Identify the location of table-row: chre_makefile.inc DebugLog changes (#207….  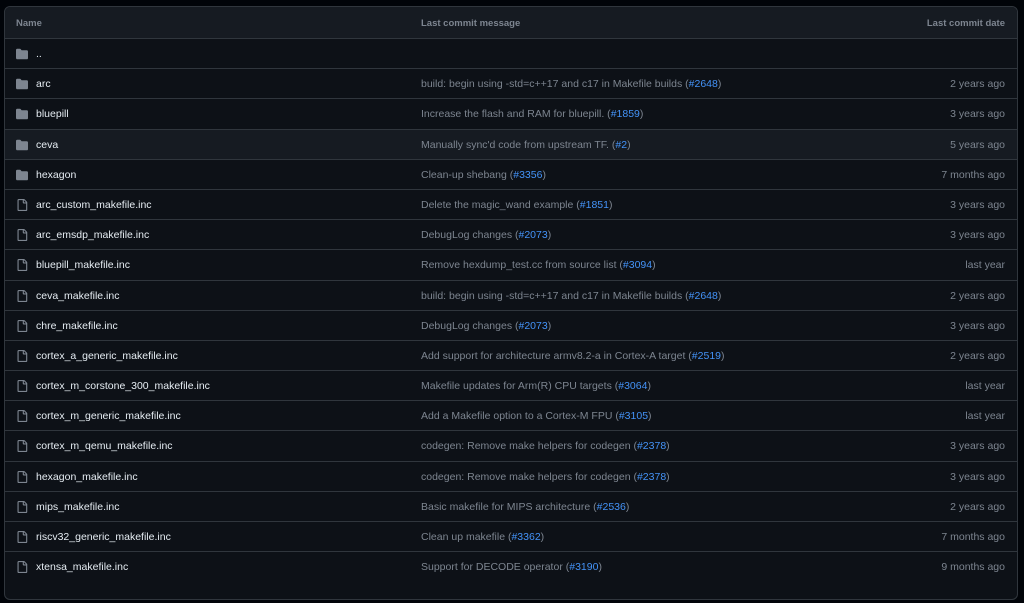
(511, 326).